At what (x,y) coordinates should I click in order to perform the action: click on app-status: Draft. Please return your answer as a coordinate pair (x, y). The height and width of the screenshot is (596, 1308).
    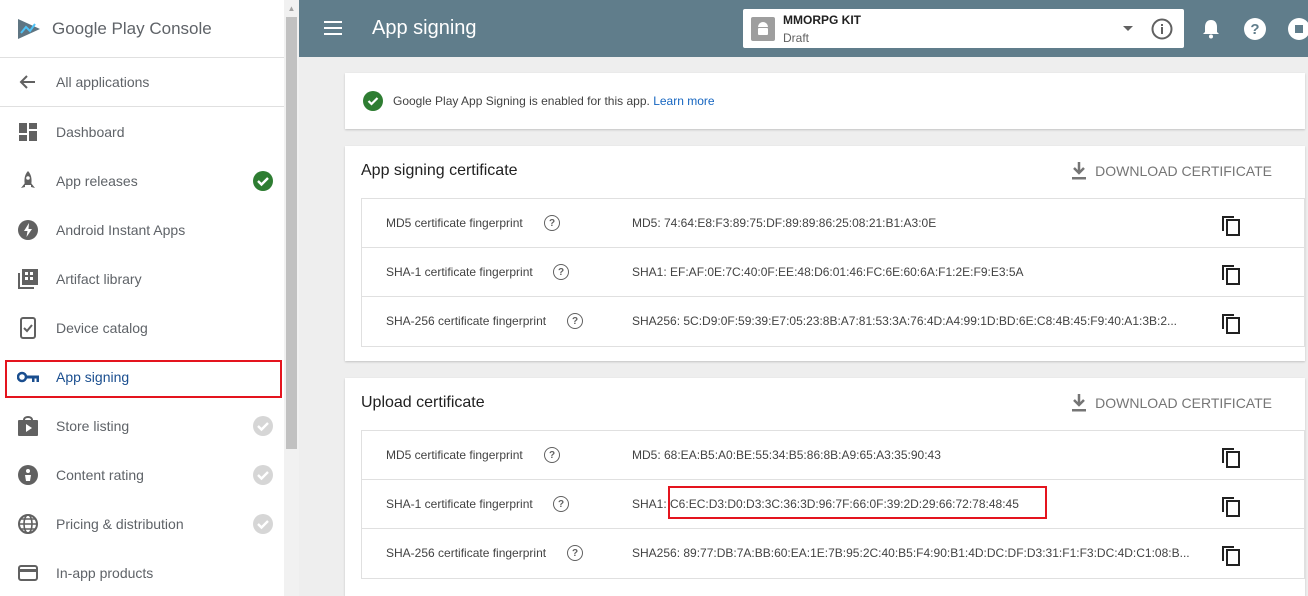
    Looking at the image, I should click on (796, 38).